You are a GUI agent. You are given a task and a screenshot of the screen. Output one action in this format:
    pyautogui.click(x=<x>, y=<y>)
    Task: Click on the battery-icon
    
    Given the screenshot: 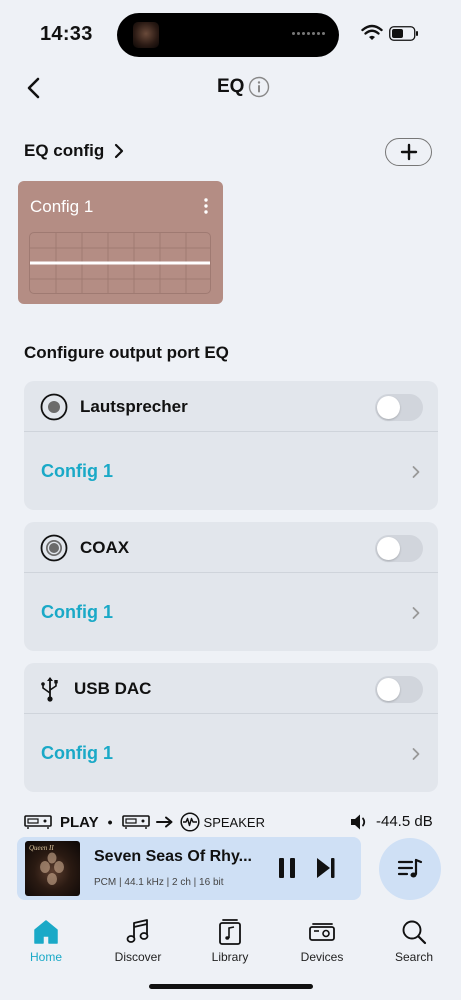 What is the action you would take?
    pyautogui.click(x=403, y=33)
    